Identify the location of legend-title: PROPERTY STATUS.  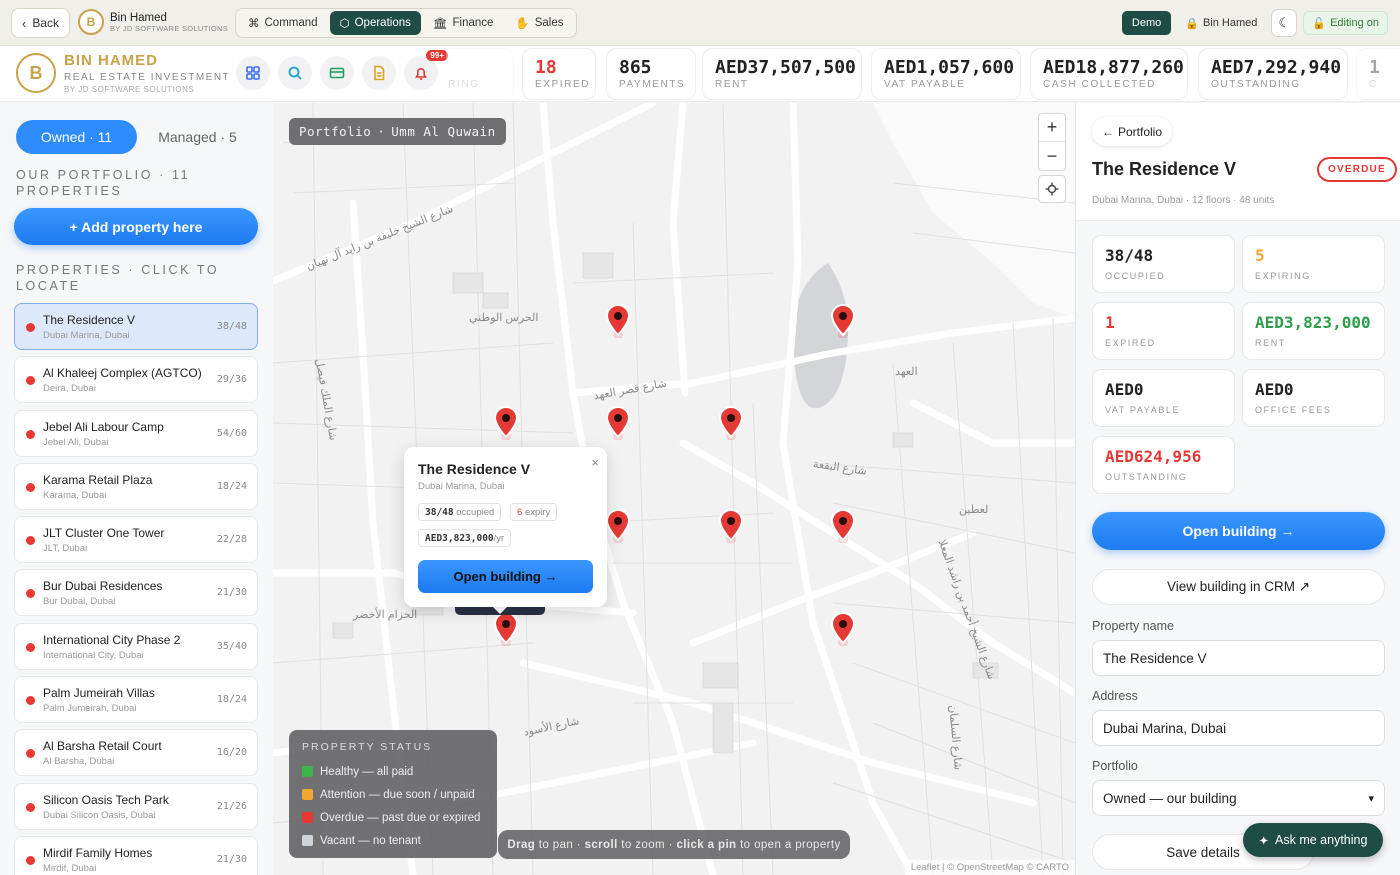
(367, 747).